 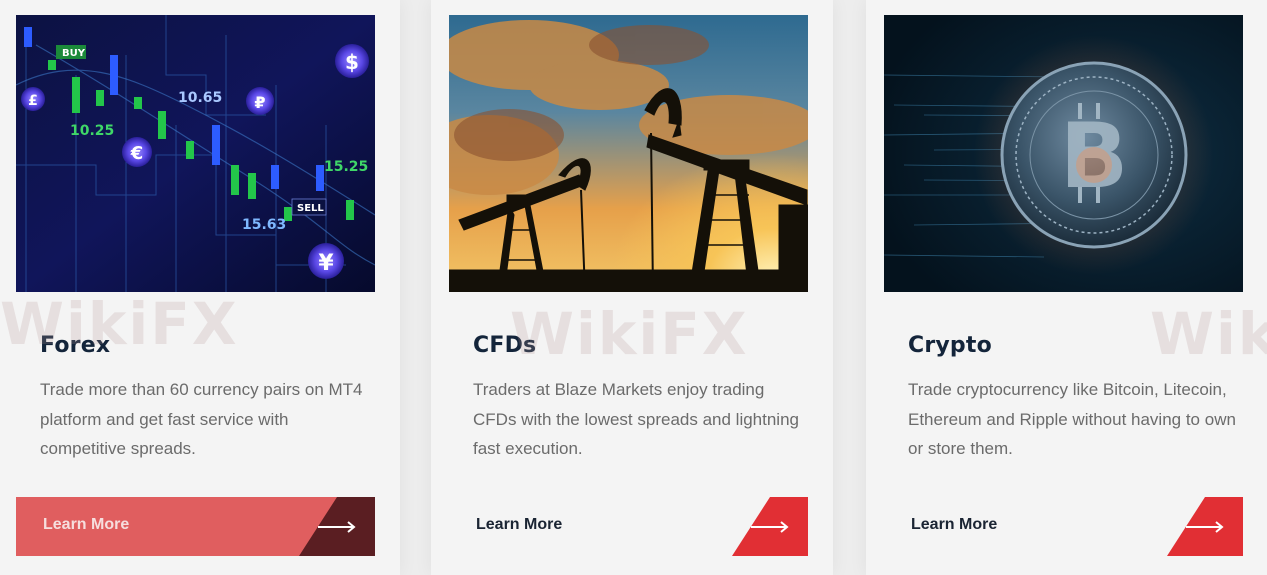 I want to click on card-title-forex: Forex, so click(x=75, y=345).